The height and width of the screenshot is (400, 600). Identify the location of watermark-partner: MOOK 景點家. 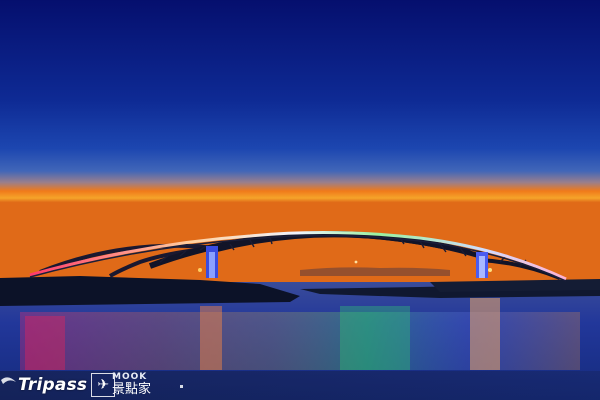
(140, 385).